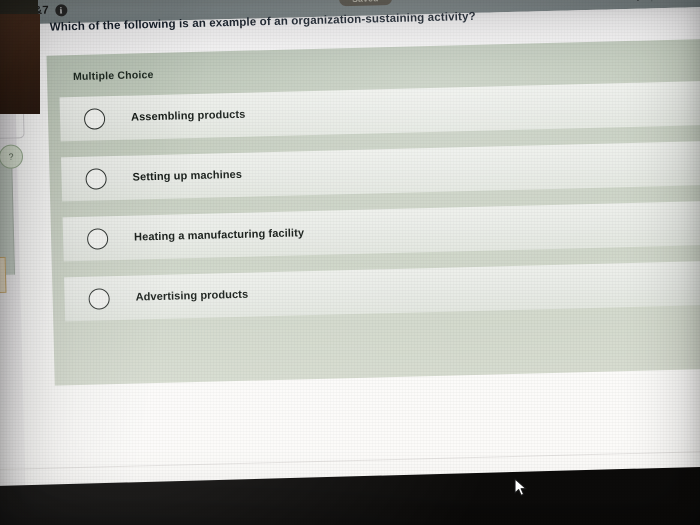 The width and height of the screenshot is (700, 525). I want to click on answer-option-row: Heating a manufacturing facility, so click(381, 231).